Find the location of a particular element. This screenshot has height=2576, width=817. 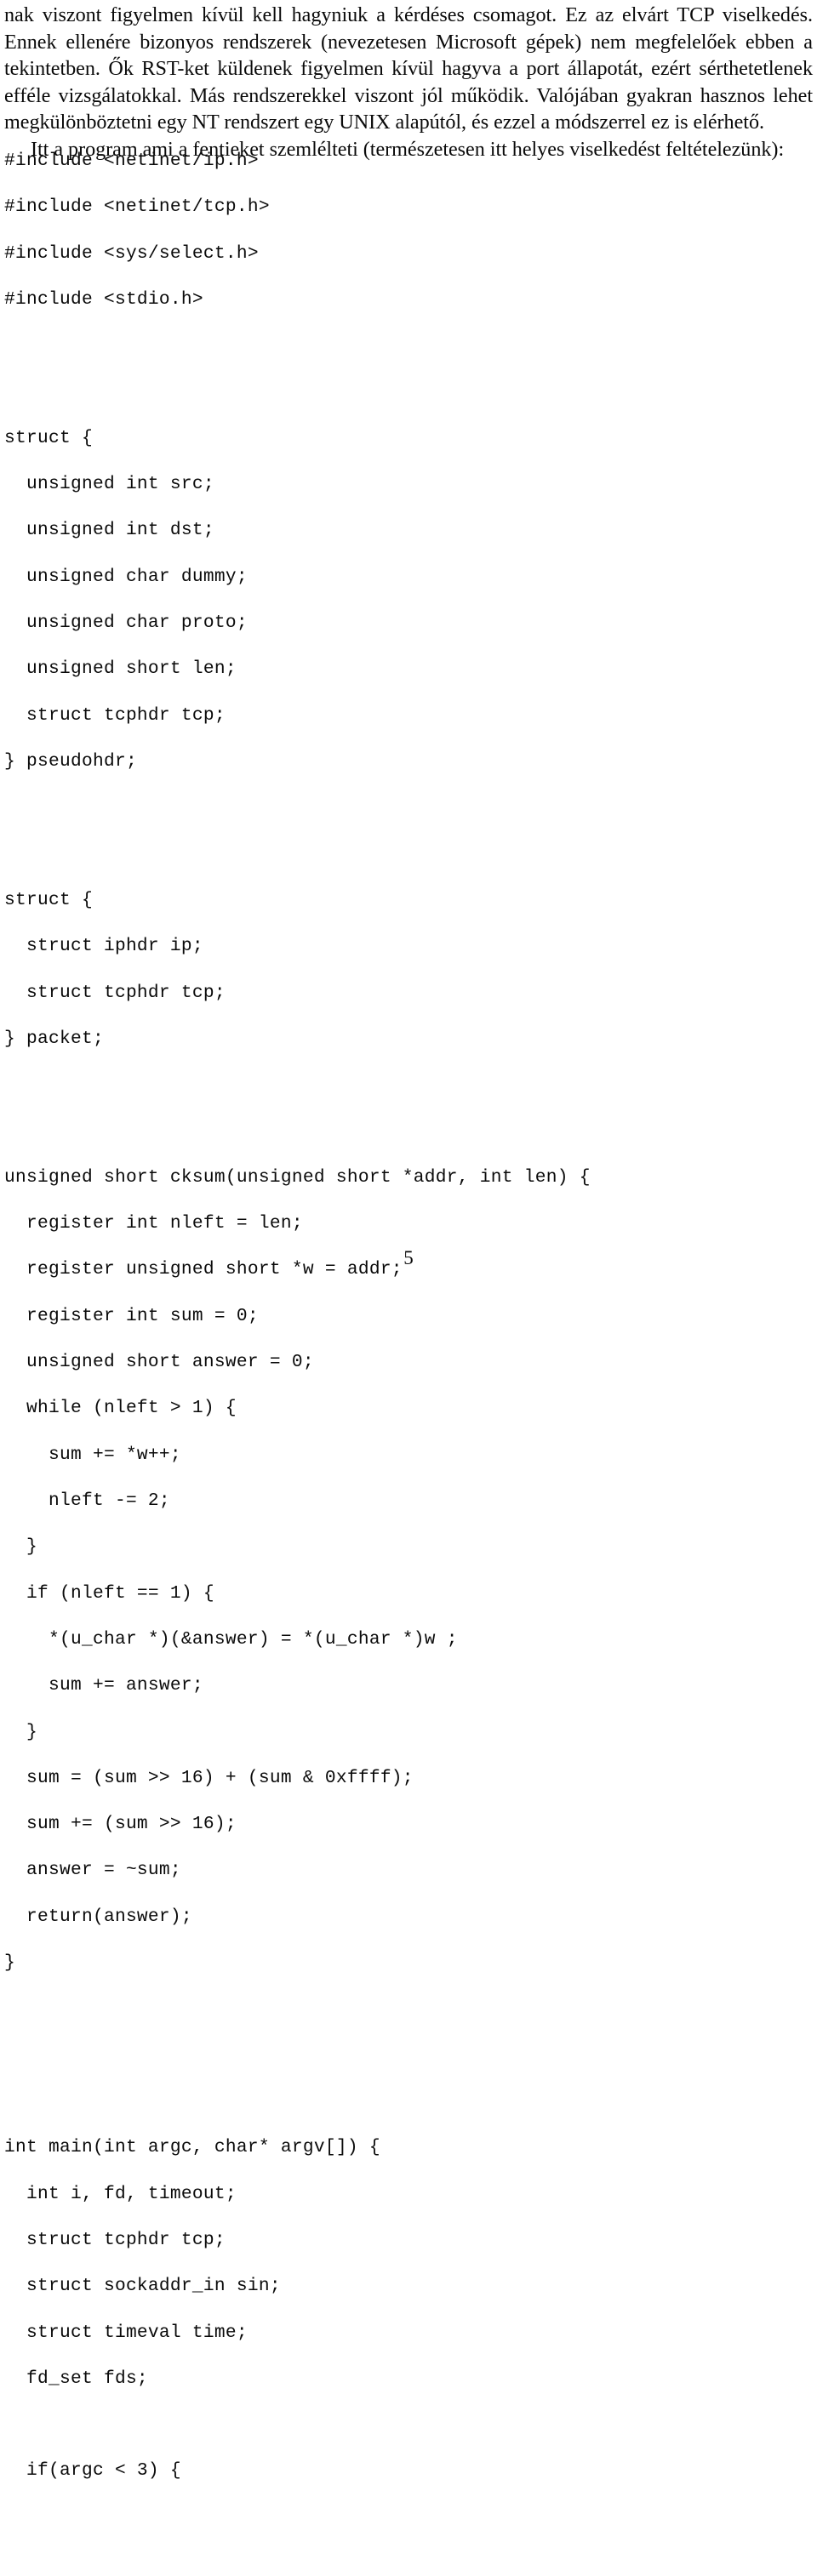

code-line: fd_set fds; is located at coordinates (76, 2378).